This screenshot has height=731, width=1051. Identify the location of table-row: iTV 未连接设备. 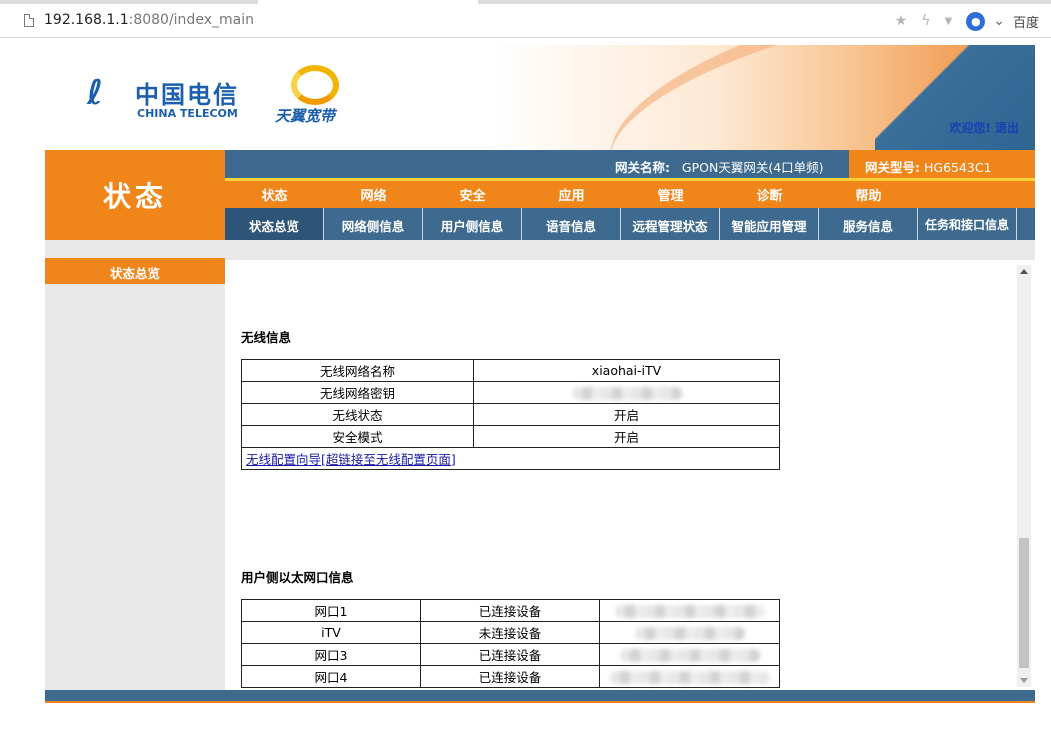
(510, 632).